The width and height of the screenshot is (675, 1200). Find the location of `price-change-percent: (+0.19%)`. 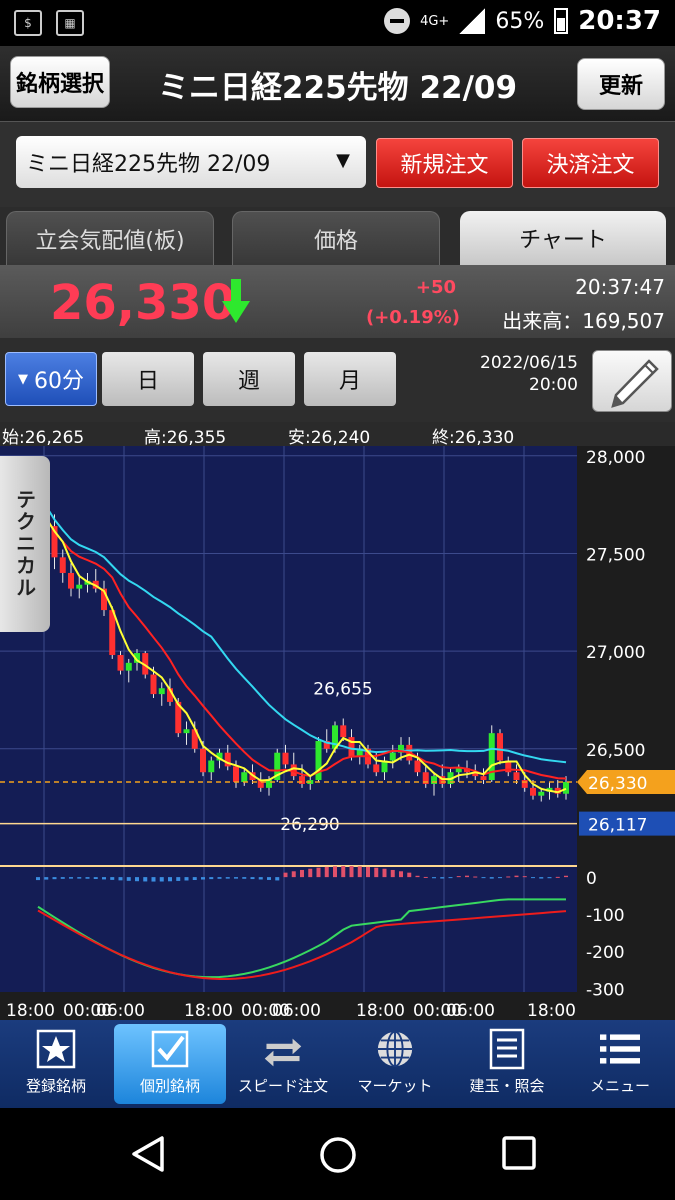

price-change-percent: (+0.19%) is located at coordinates (413, 317).